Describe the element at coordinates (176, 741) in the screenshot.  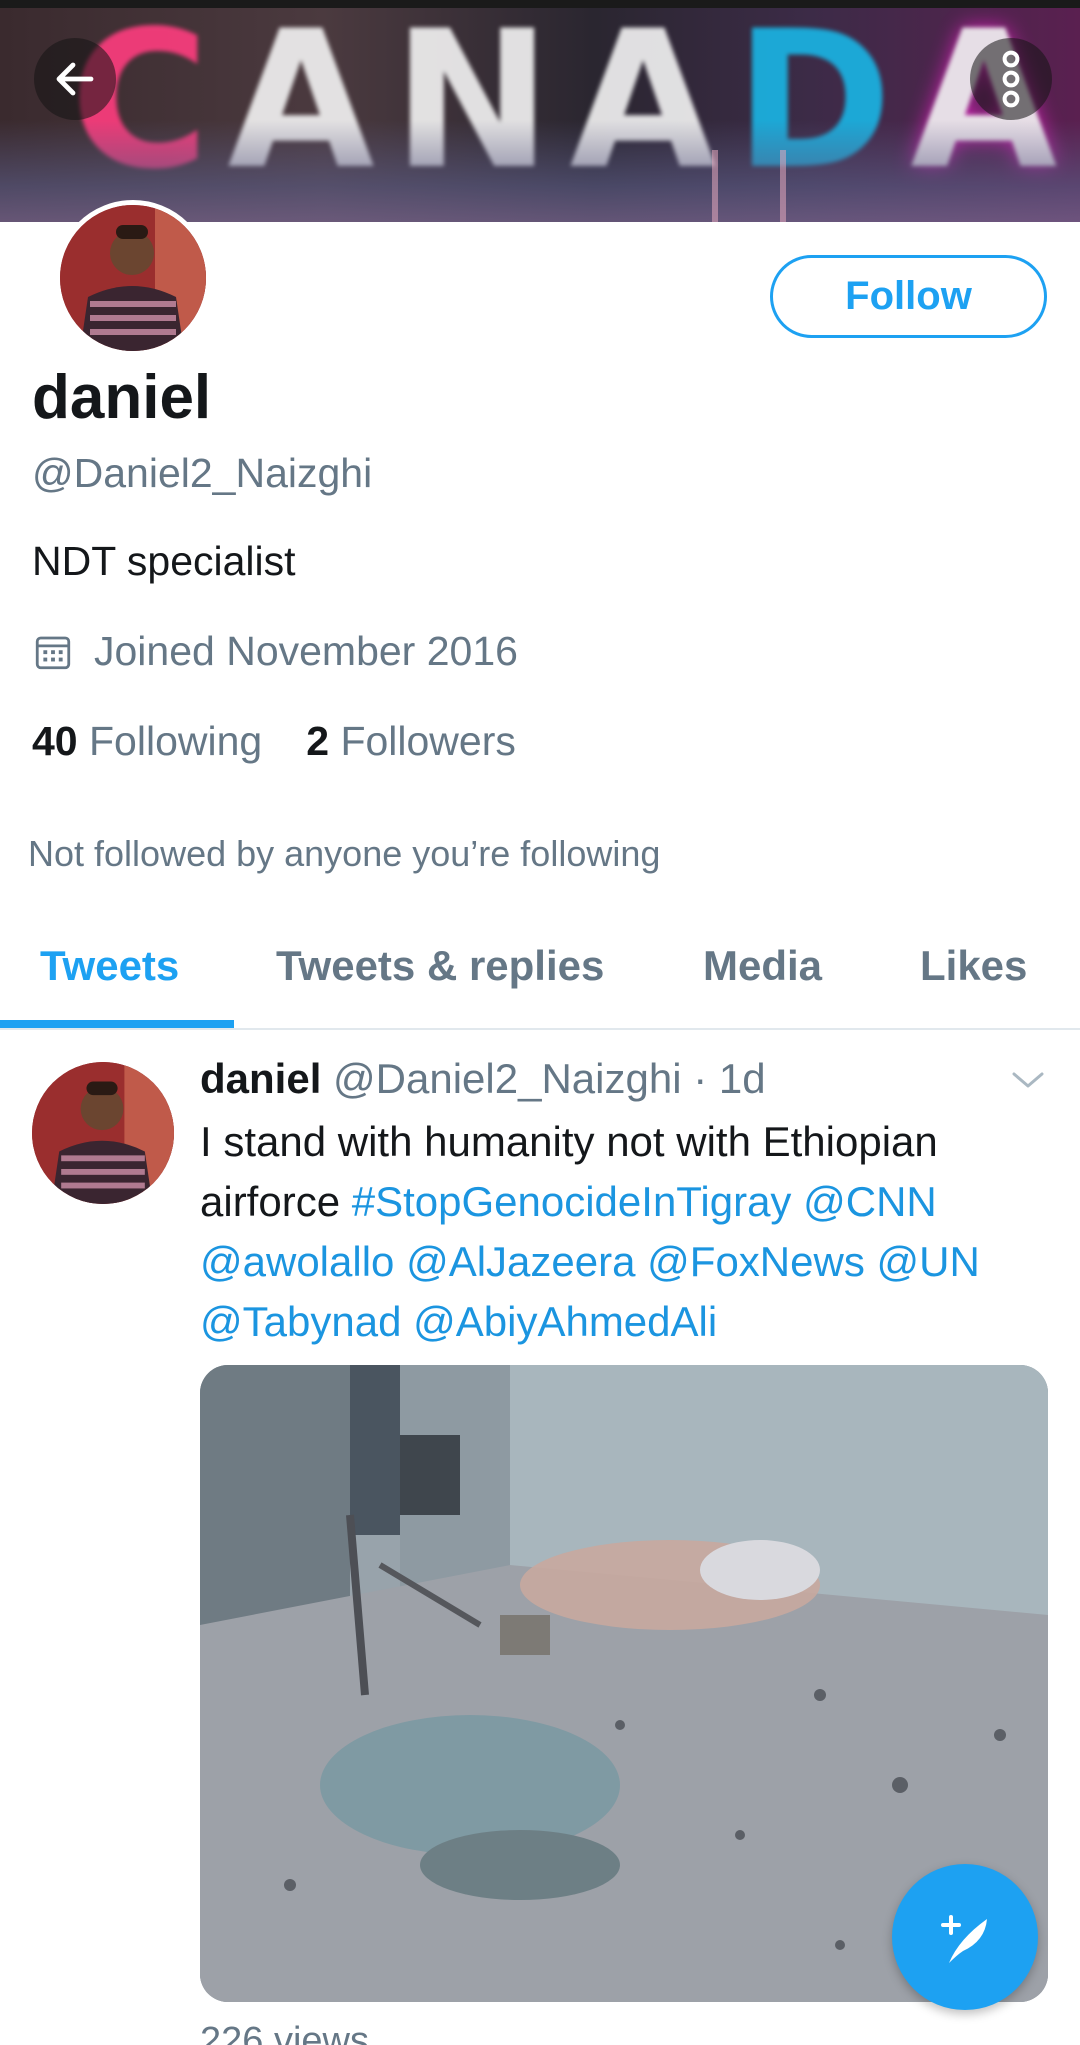
I see `following-label: Following` at that location.